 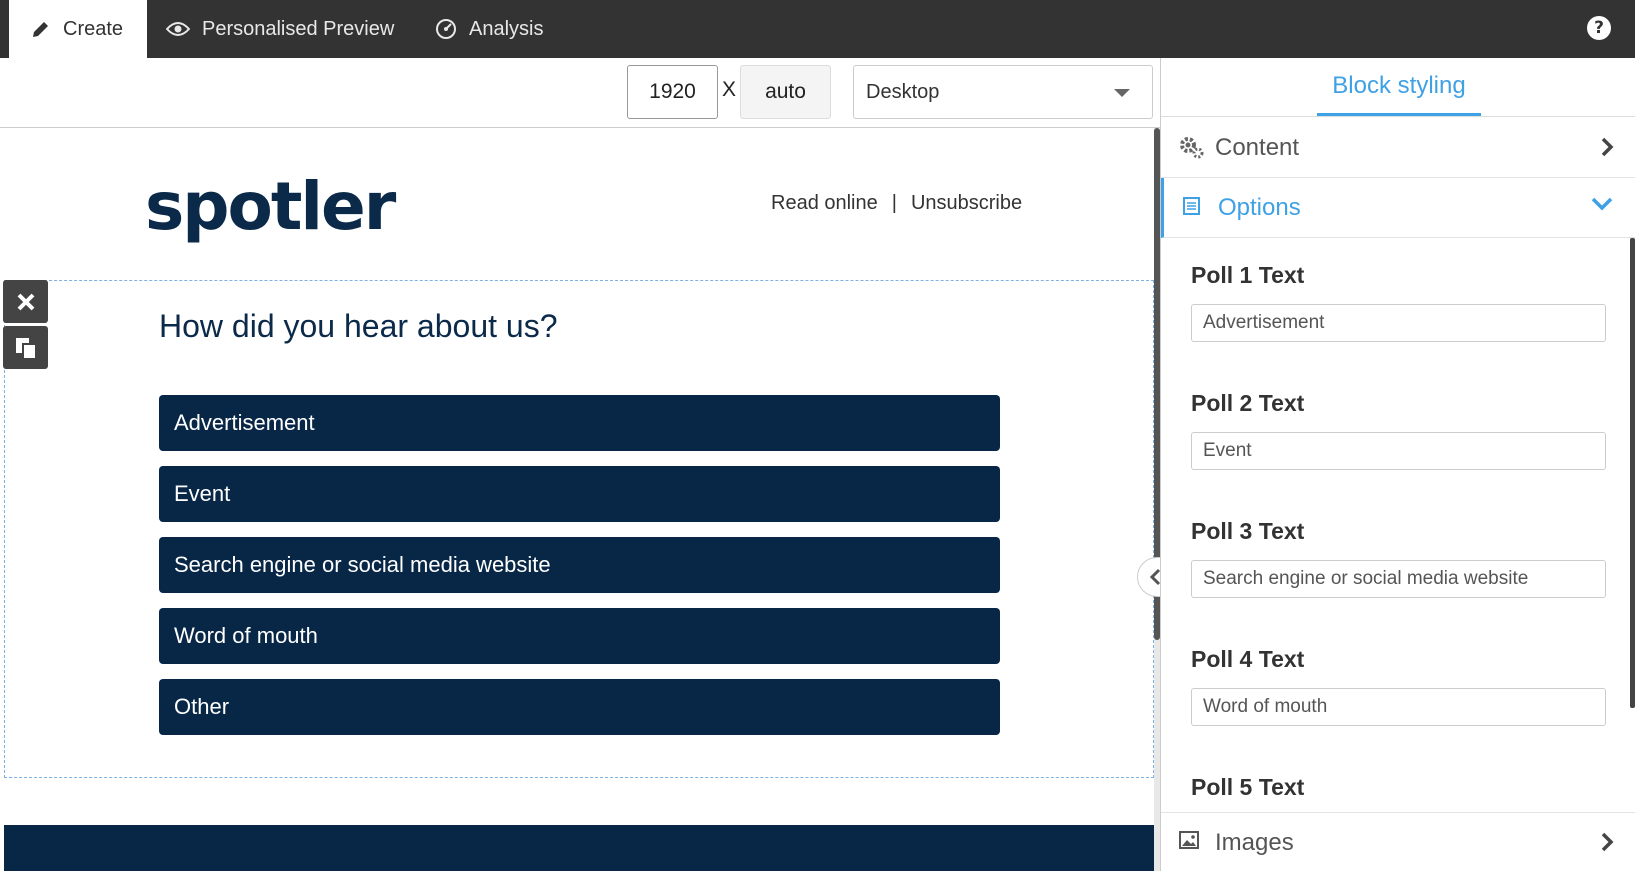 I want to click on poll-option-button: Event, so click(x=579, y=494).